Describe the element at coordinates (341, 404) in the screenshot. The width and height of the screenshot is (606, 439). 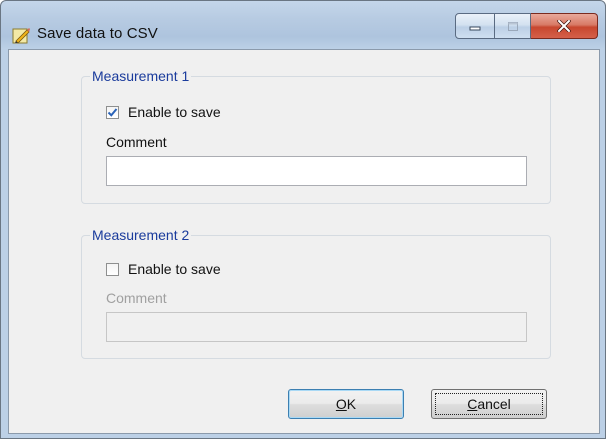
I see `ok-button-mnemonic: O` at that location.